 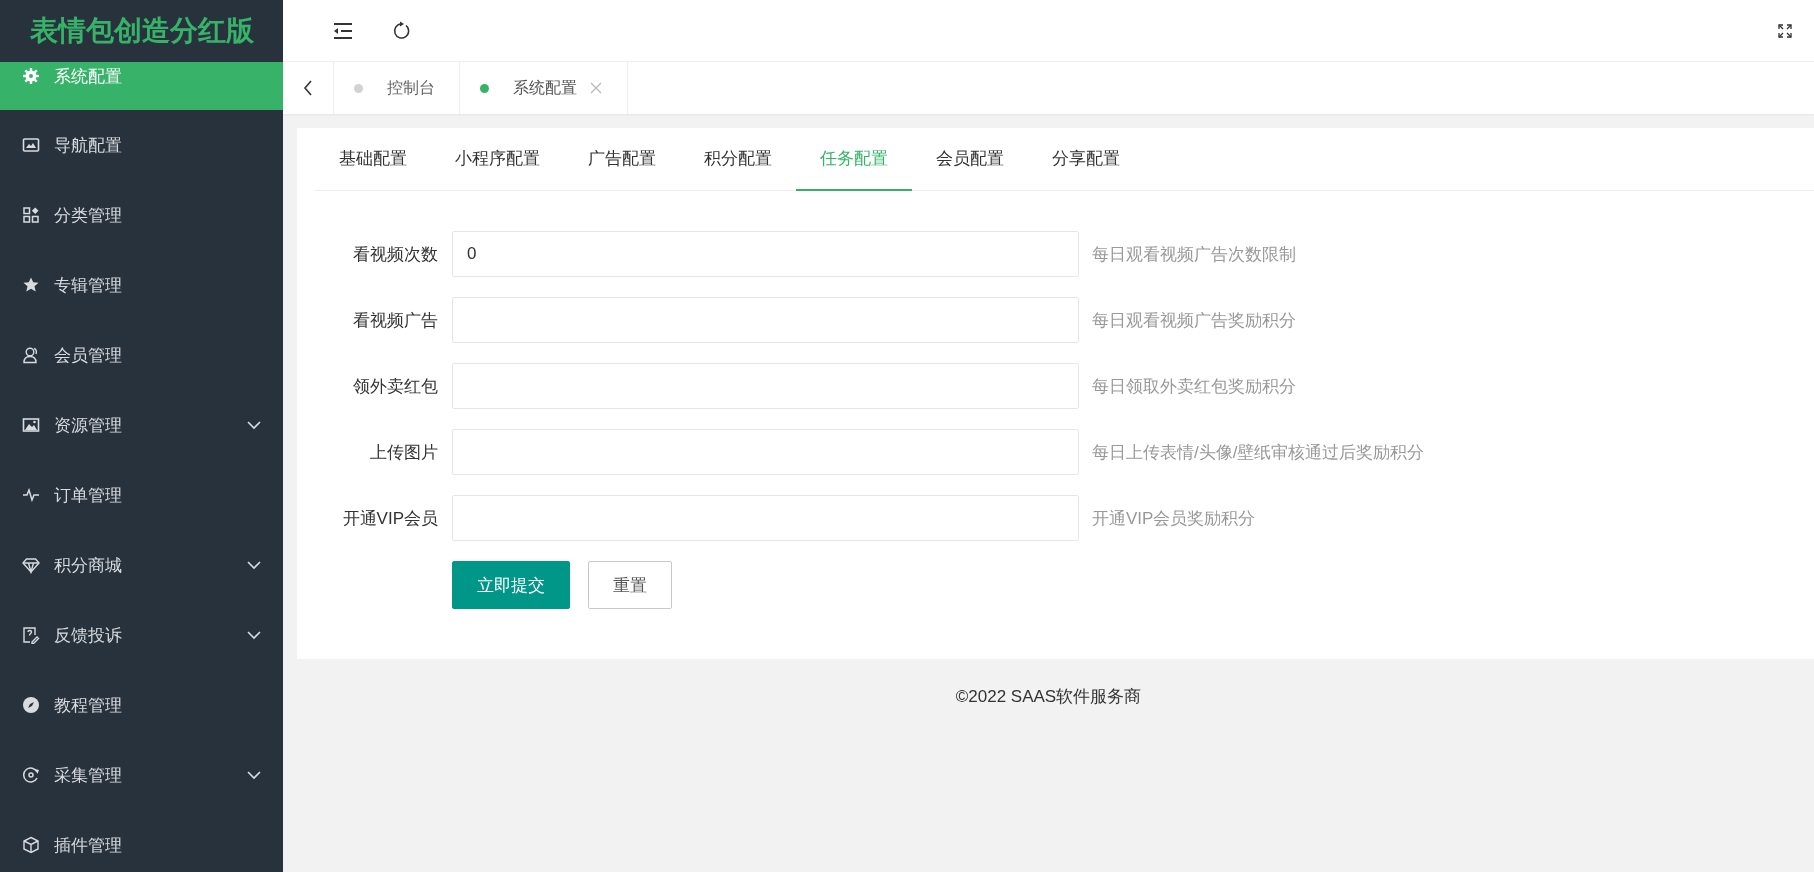 What do you see at coordinates (622, 159) in the screenshot?
I see `config-tab: 广告配置` at bounding box center [622, 159].